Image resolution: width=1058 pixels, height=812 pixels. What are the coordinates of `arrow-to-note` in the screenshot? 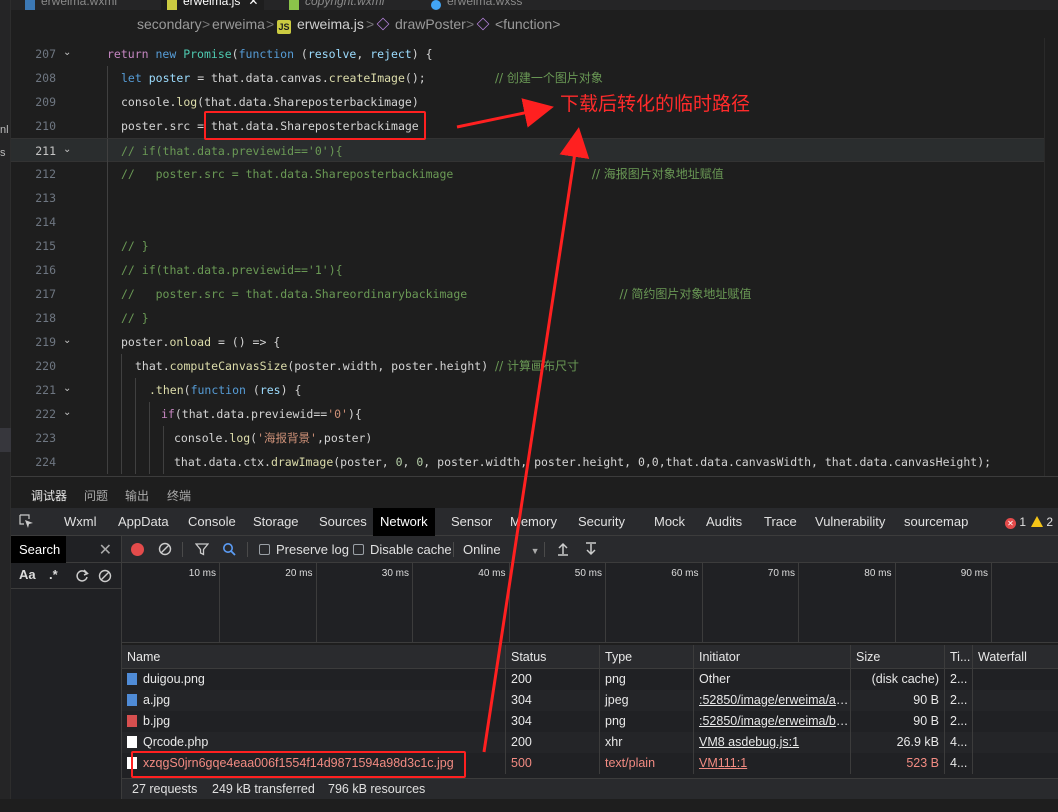 It's located at (505, 113).